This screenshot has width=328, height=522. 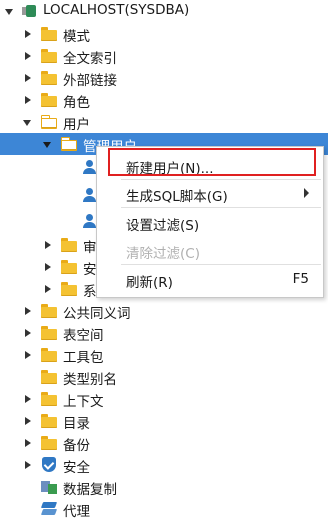 I want to click on tree-item-label: 上下文, so click(x=83, y=402).